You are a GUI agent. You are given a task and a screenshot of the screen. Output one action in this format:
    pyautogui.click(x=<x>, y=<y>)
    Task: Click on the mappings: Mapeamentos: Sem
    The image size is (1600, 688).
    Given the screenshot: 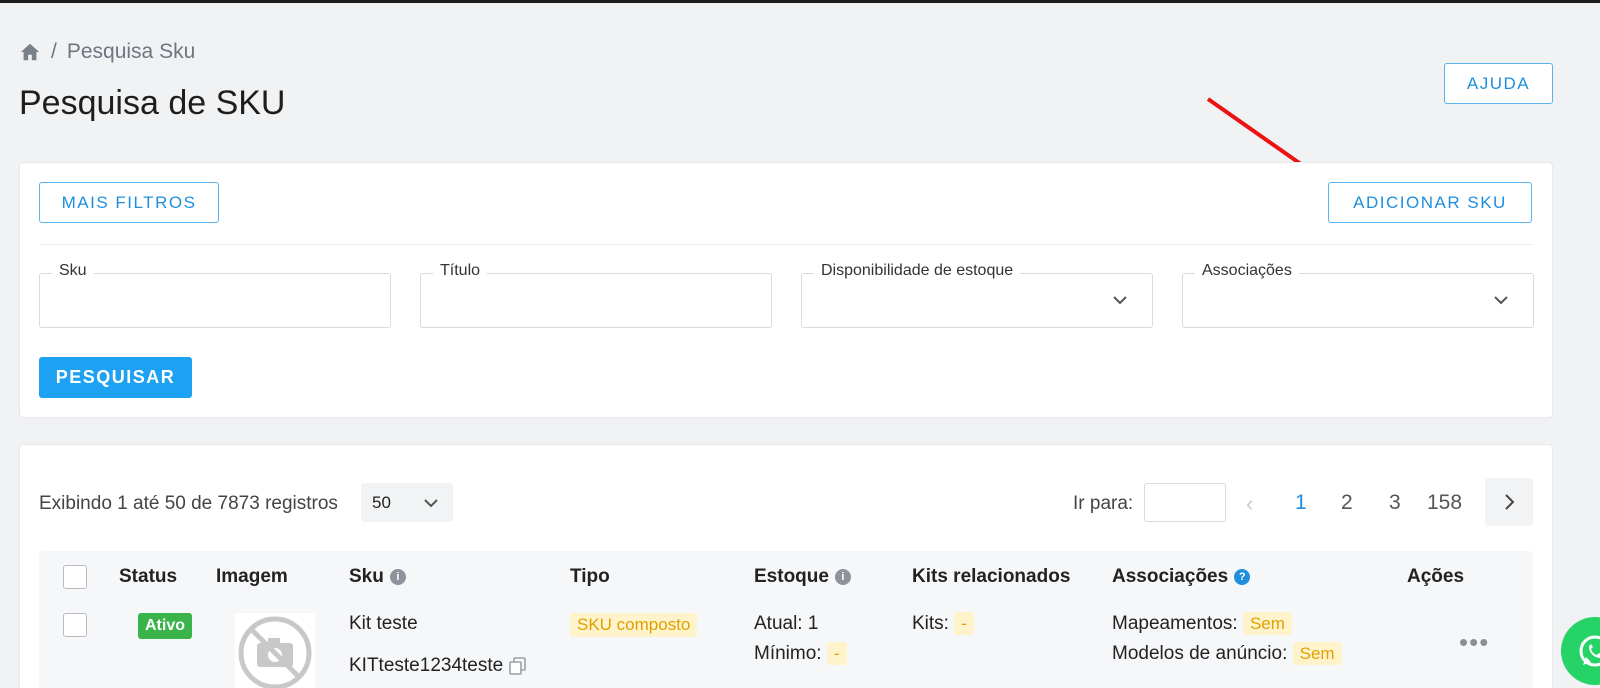 What is the action you would take?
    pyautogui.click(x=1202, y=623)
    